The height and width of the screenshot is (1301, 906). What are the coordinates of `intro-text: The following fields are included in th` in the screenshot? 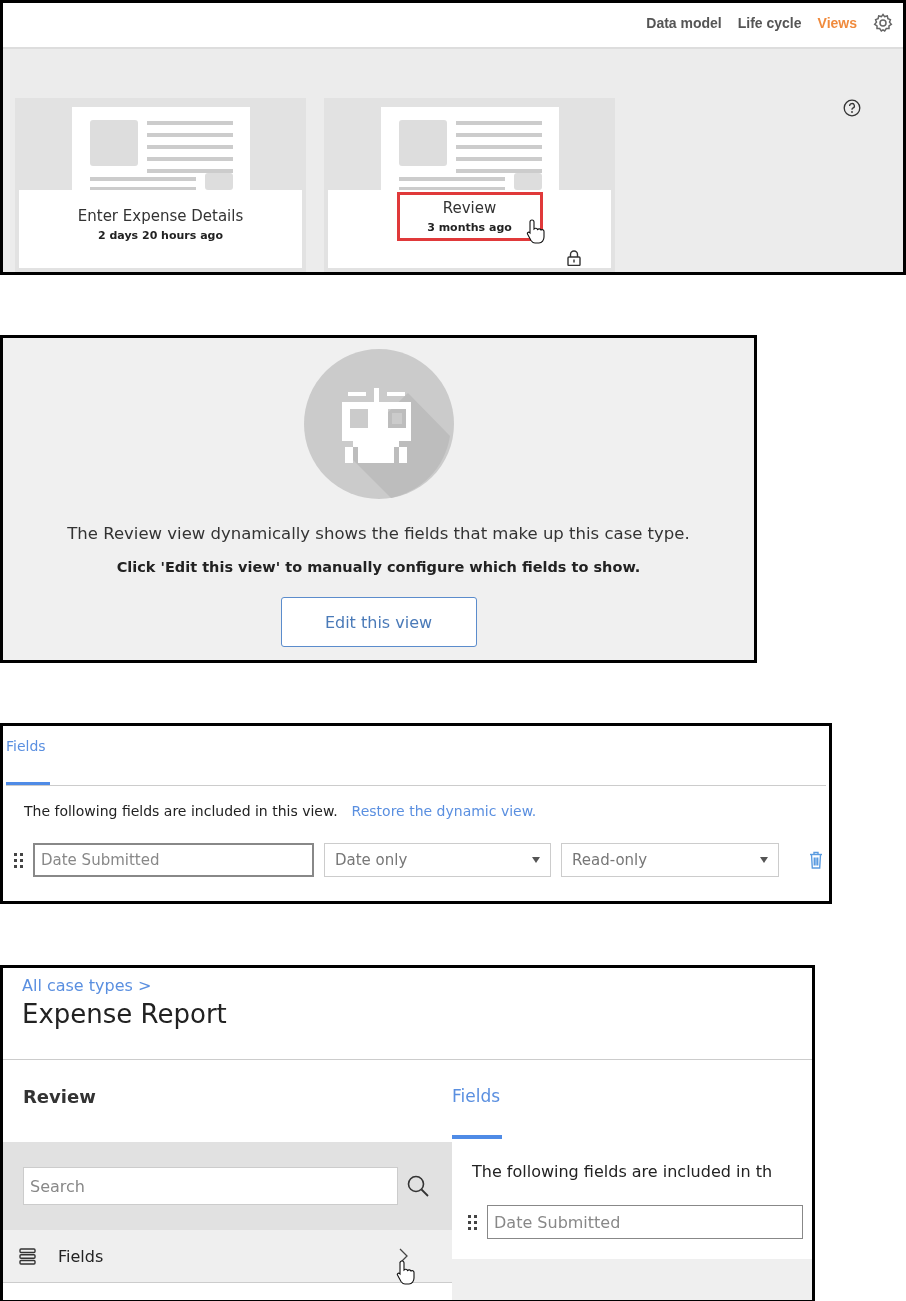 It's located at (622, 1171).